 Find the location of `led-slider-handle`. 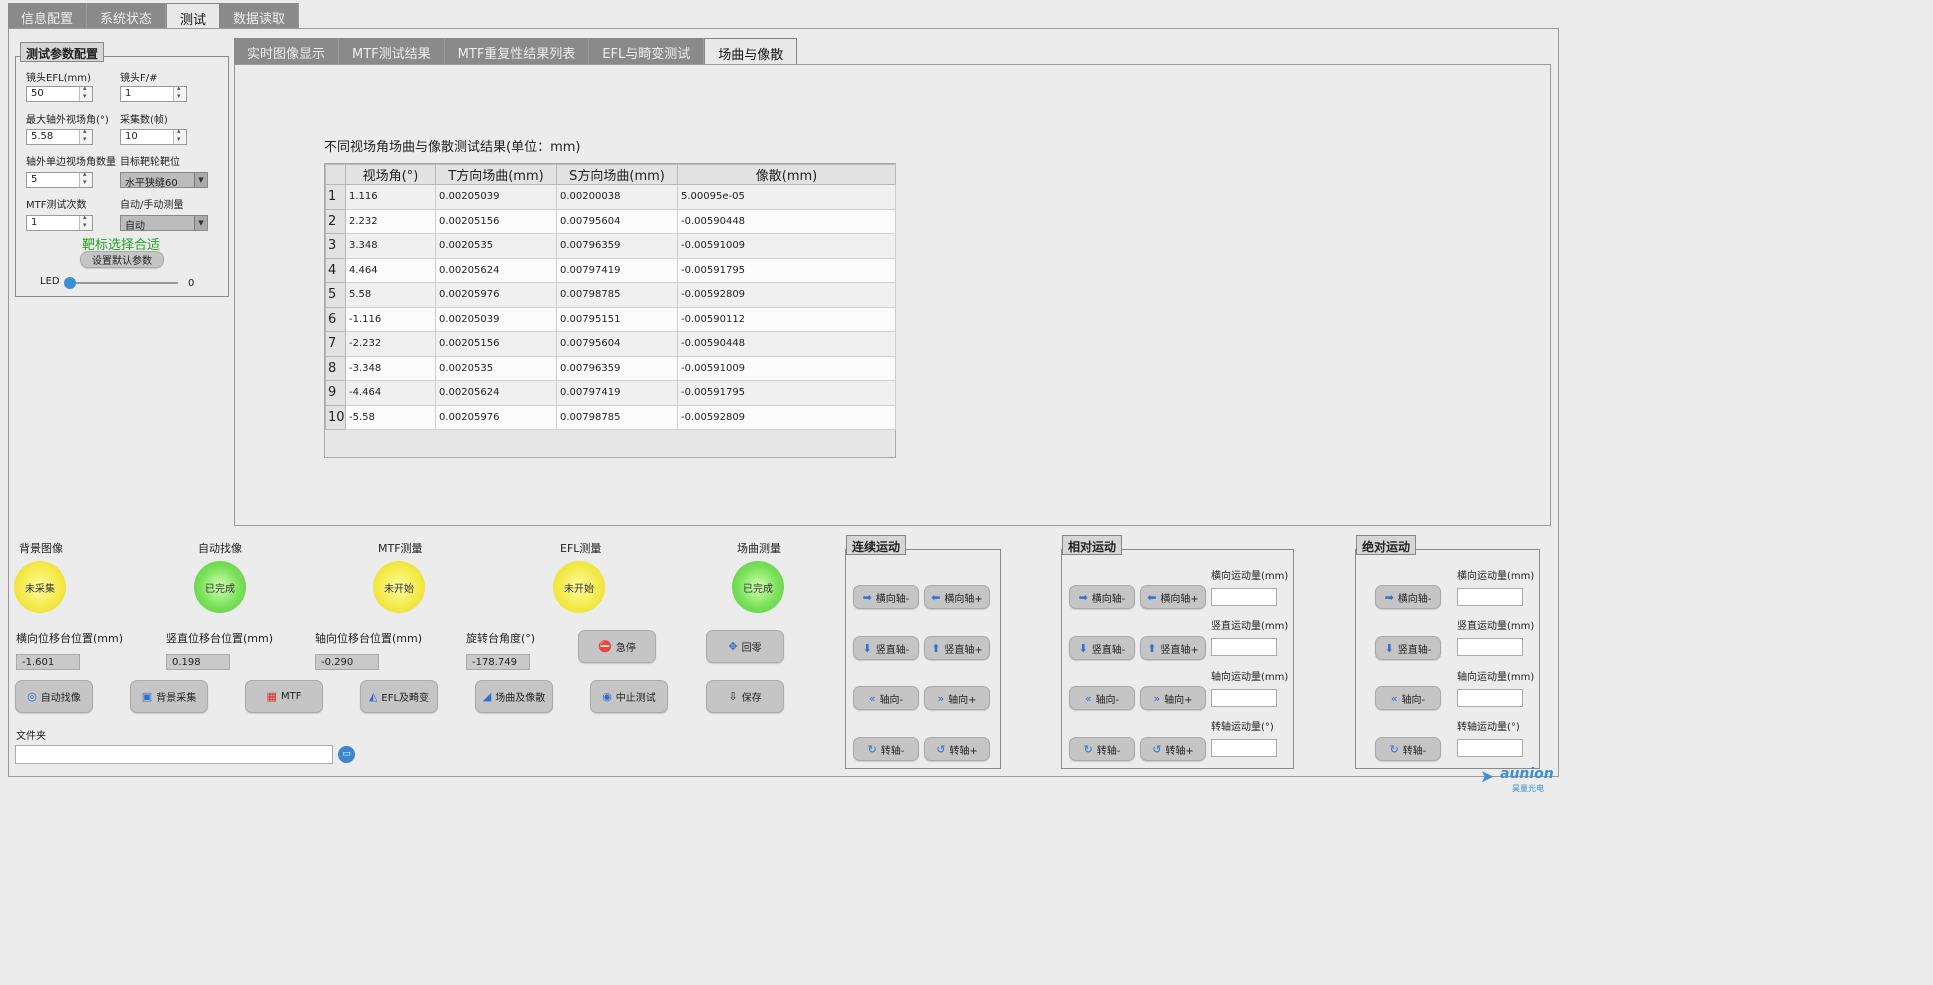

led-slider-handle is located at coordinates (70, 283).